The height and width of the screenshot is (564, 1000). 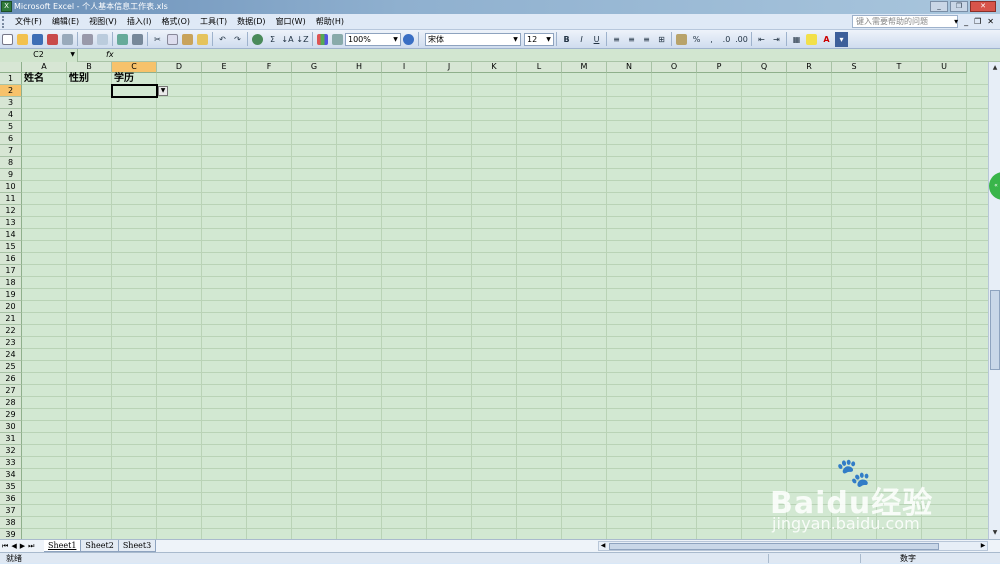 I want to click on sort-descending-icon: ↓Z, so click(x=302, y=39).